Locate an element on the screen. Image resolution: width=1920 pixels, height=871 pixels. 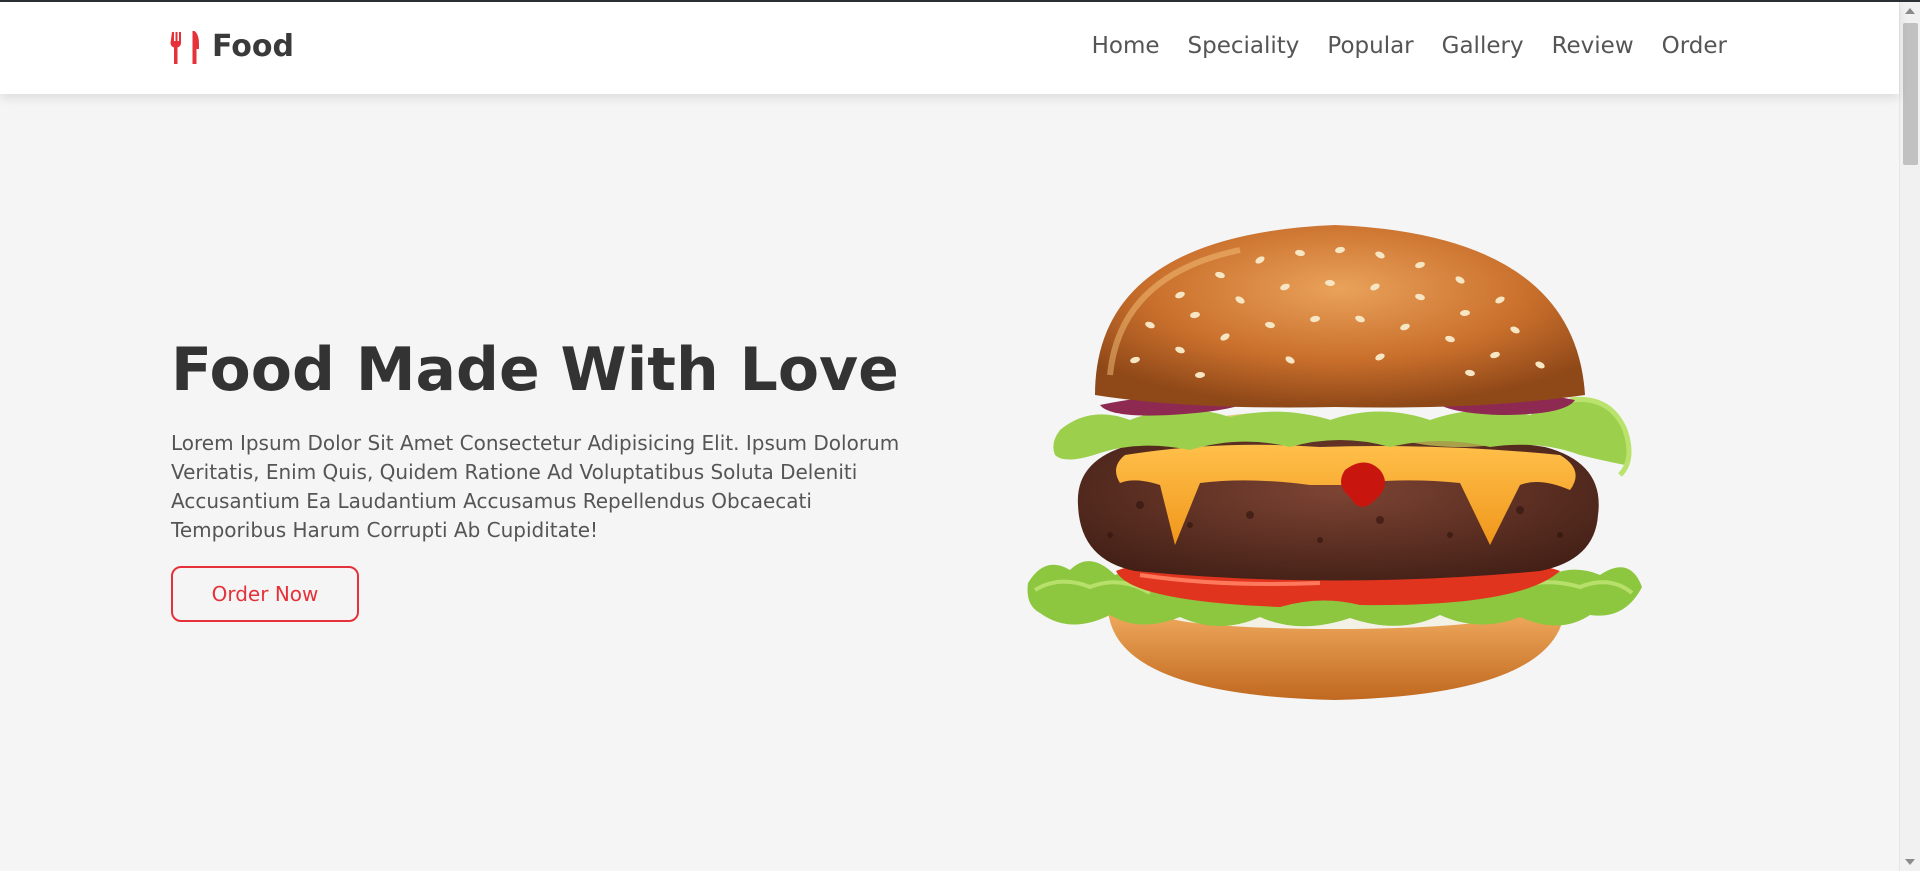
nav-review: Review is located at coordinates (1593, 46).